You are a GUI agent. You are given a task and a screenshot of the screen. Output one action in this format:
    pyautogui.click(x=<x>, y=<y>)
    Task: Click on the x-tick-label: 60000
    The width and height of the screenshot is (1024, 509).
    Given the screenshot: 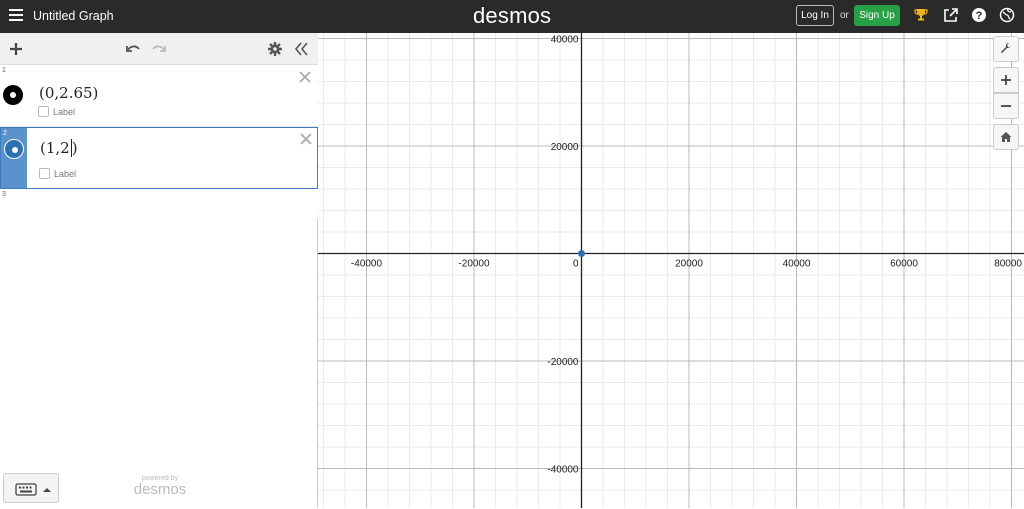 What is the action you would take?
    pyautogui.click(x=904, y=264)
    